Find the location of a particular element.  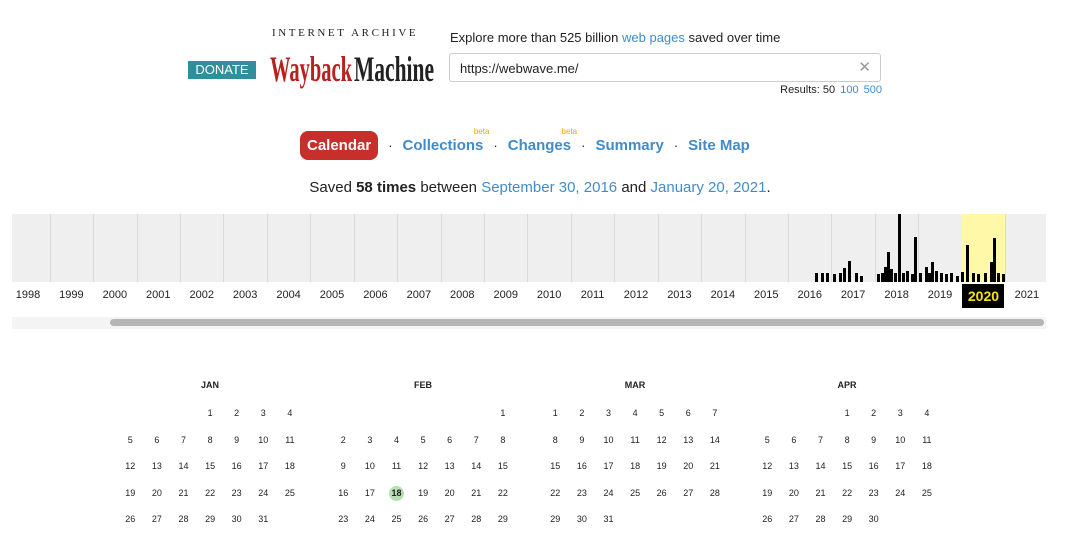

year-label-2006: 2006 is located at coordinates (375, 295).